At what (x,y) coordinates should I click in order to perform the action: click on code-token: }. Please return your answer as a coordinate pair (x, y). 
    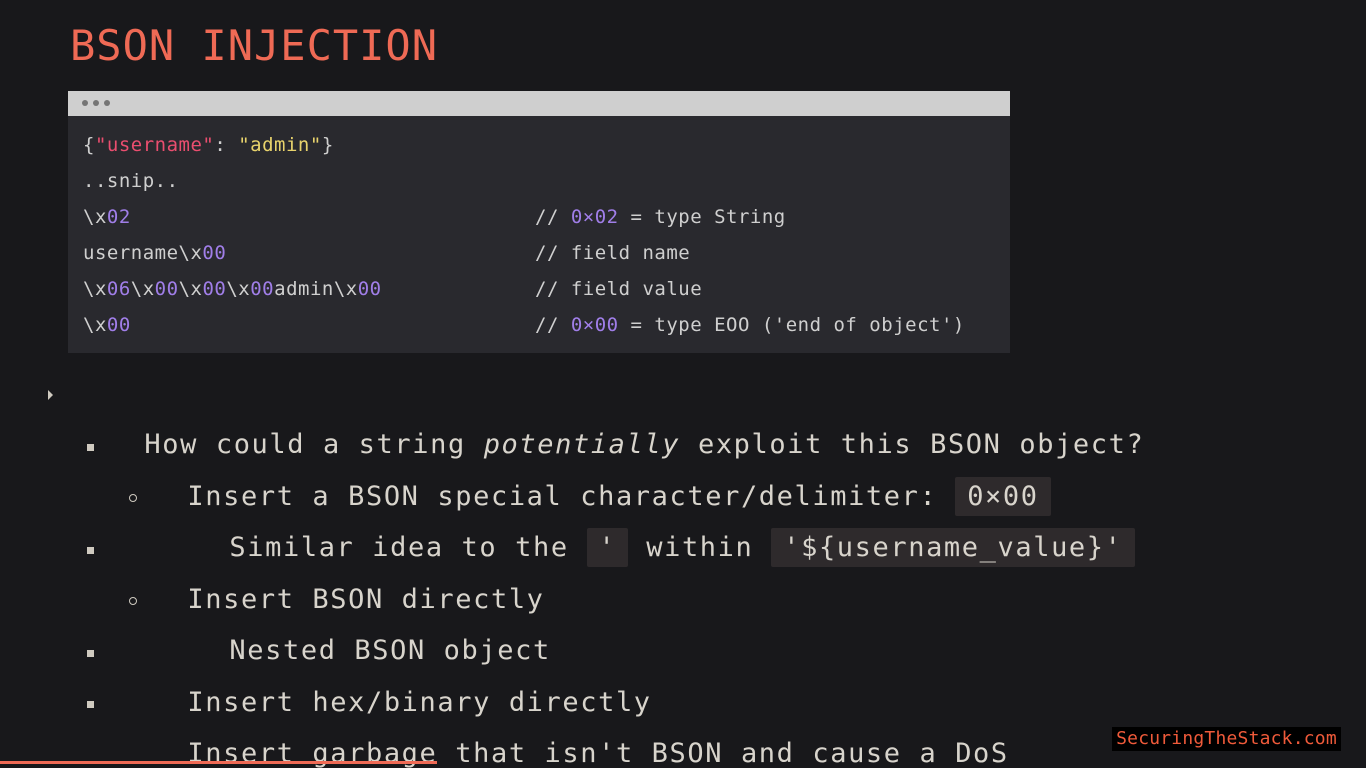
    Looking at the image, I should click on (327, 145).